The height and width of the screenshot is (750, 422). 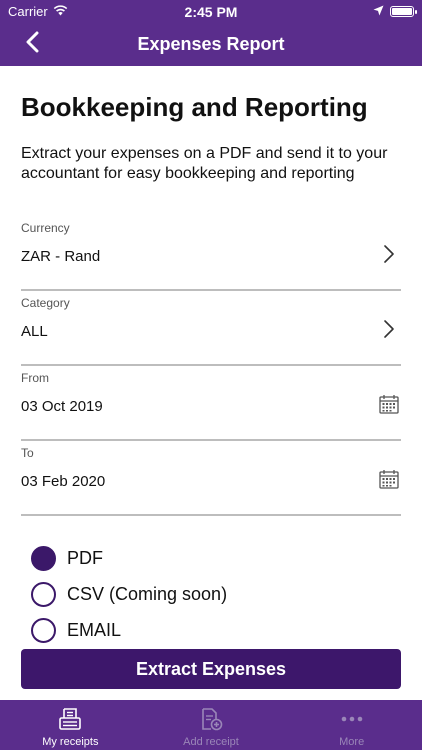 I want to click on status-time: 2:45 PM, so click(x=211, y=12).